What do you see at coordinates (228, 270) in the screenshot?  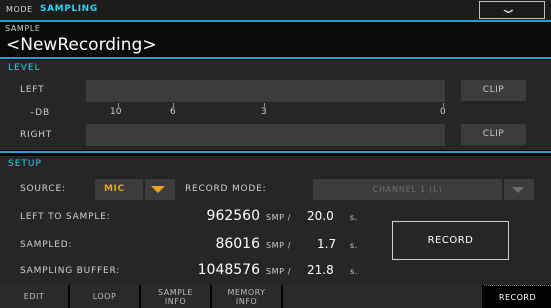 I see `sampling-buffer-value: 1048576` at bounding box center [228, 270].